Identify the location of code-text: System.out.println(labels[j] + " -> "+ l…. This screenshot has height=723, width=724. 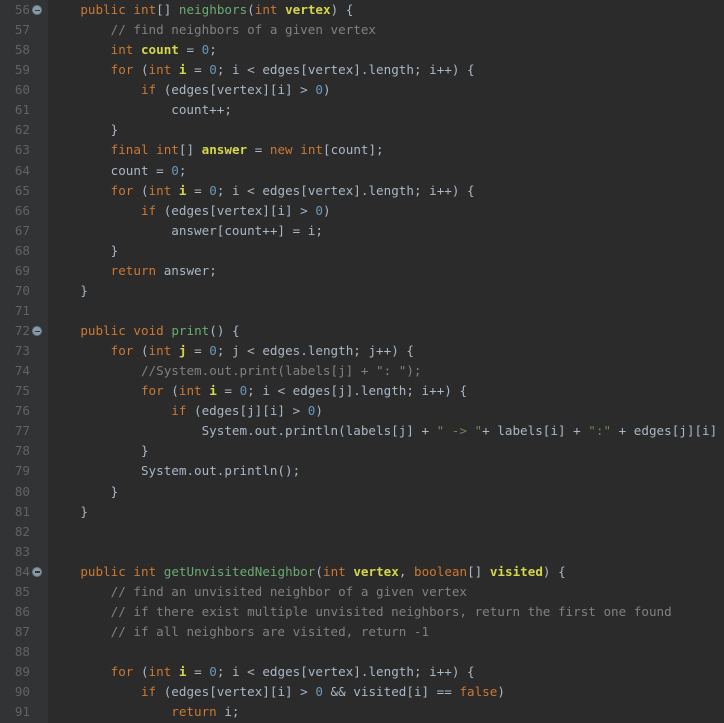
(463, 431).